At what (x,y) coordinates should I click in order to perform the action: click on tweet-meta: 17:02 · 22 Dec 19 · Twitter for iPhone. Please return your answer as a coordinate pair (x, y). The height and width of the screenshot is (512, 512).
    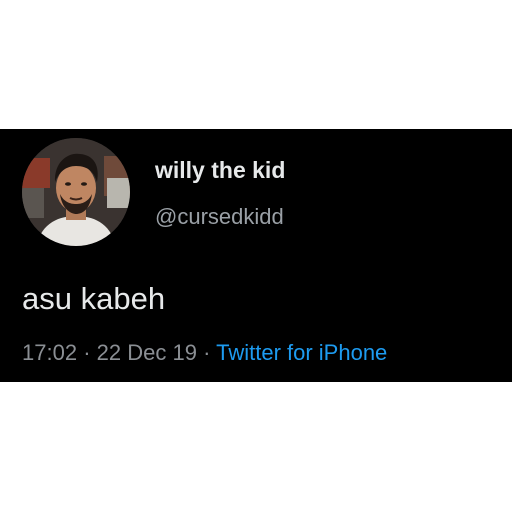
    Looking at the image, I should click on (204, 353).